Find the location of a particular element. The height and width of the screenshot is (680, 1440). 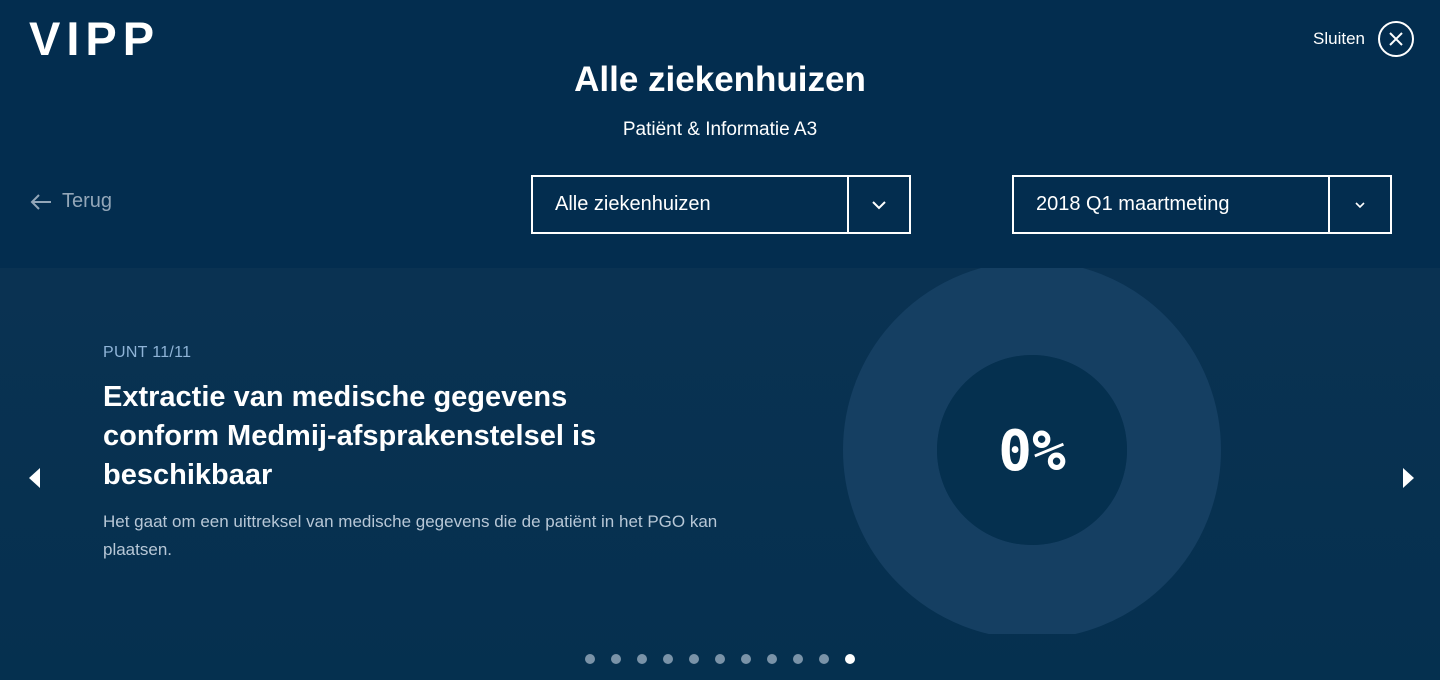

page-subtitle: Patiënt & Informatie A3 is located at coordinates (720, 129).